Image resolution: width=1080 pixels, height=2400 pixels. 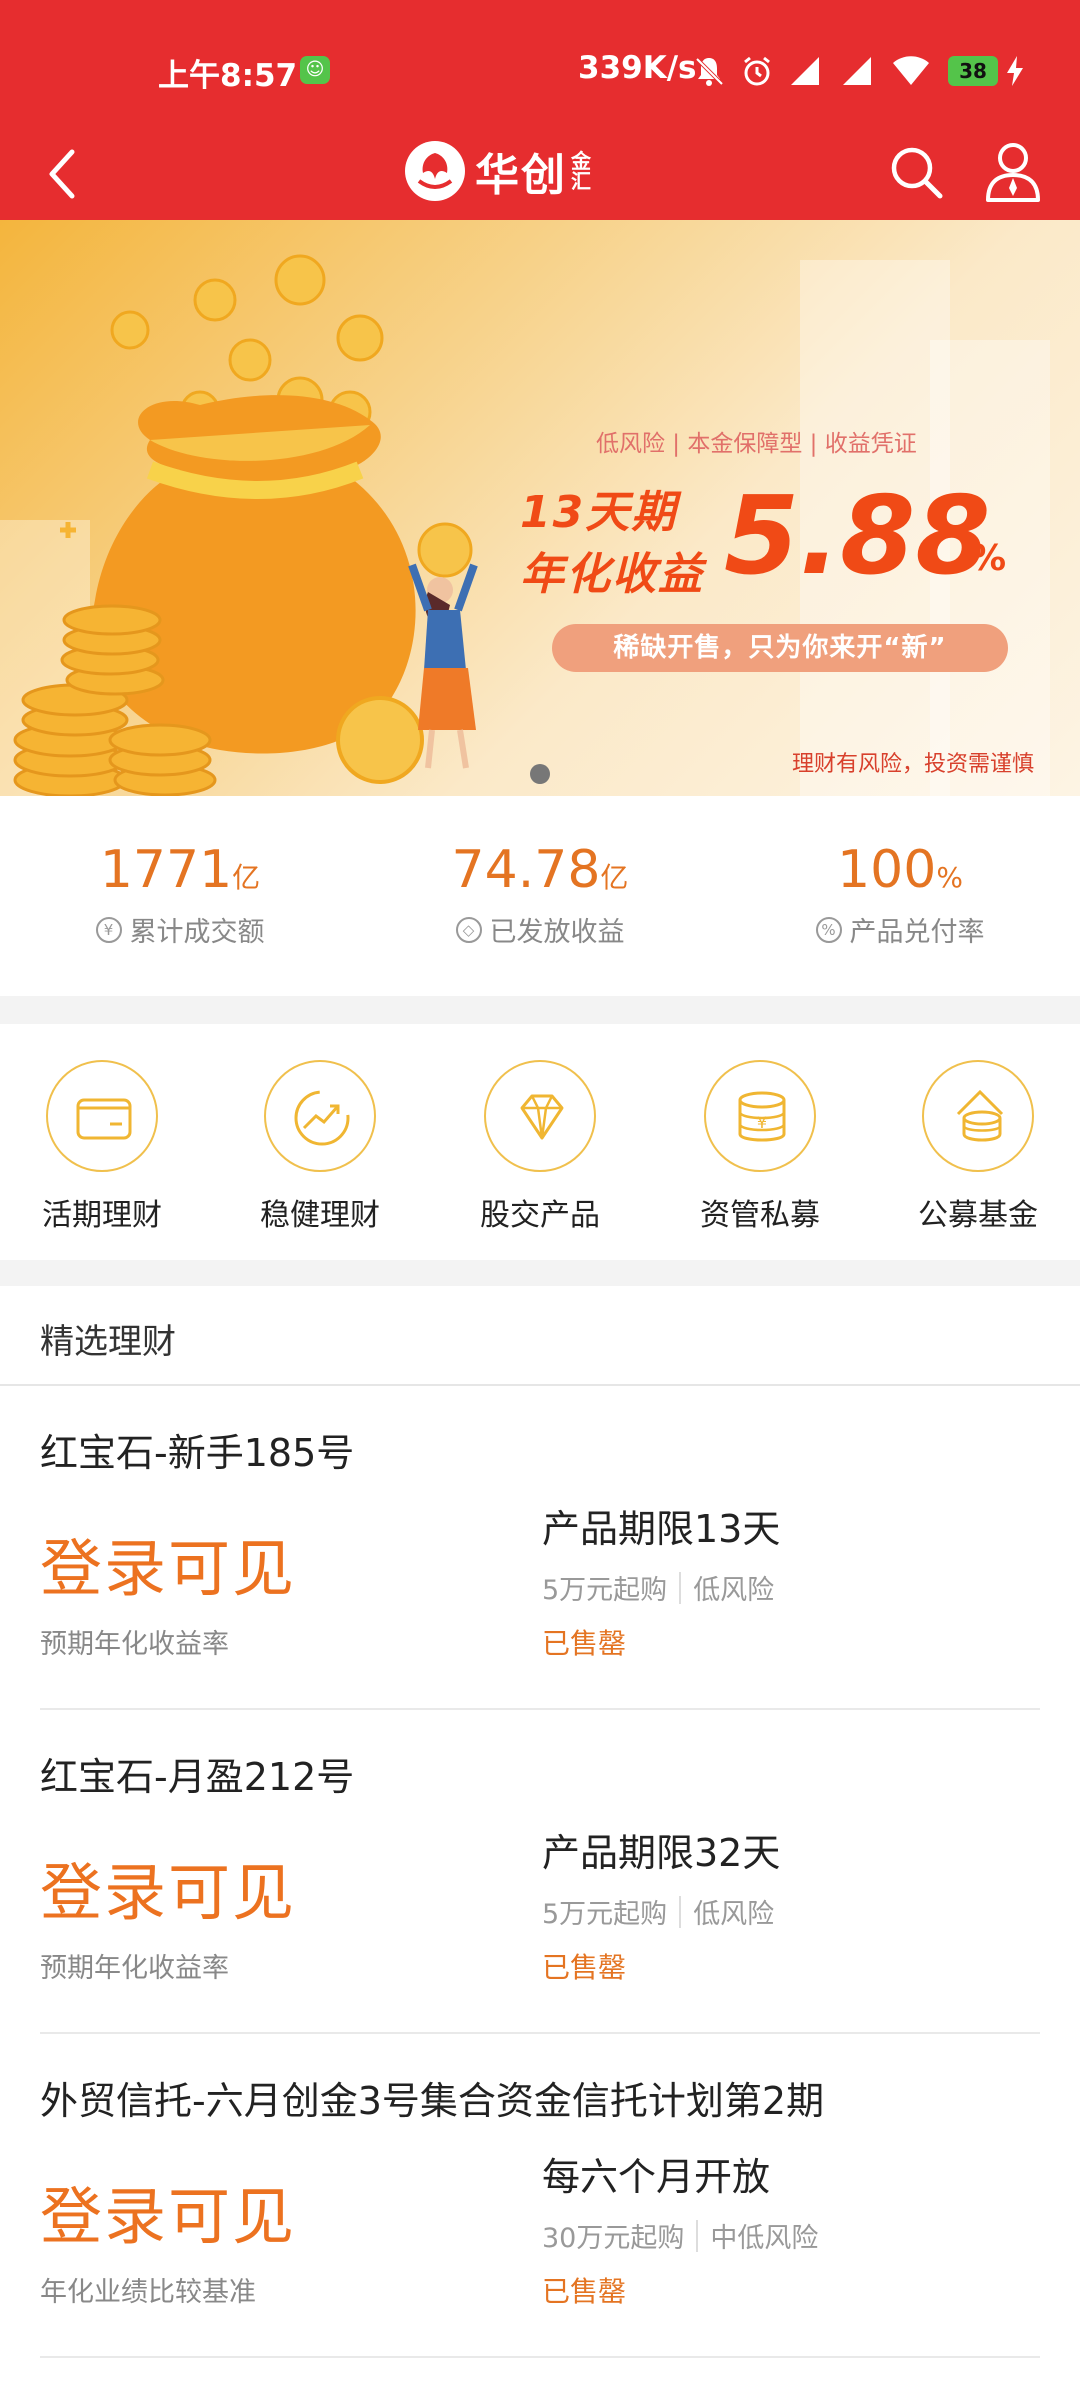 What do you see at coordinates (973, 71) in the screenshot?
I see `battery-icon: 38` at bounding box center [973, 71].